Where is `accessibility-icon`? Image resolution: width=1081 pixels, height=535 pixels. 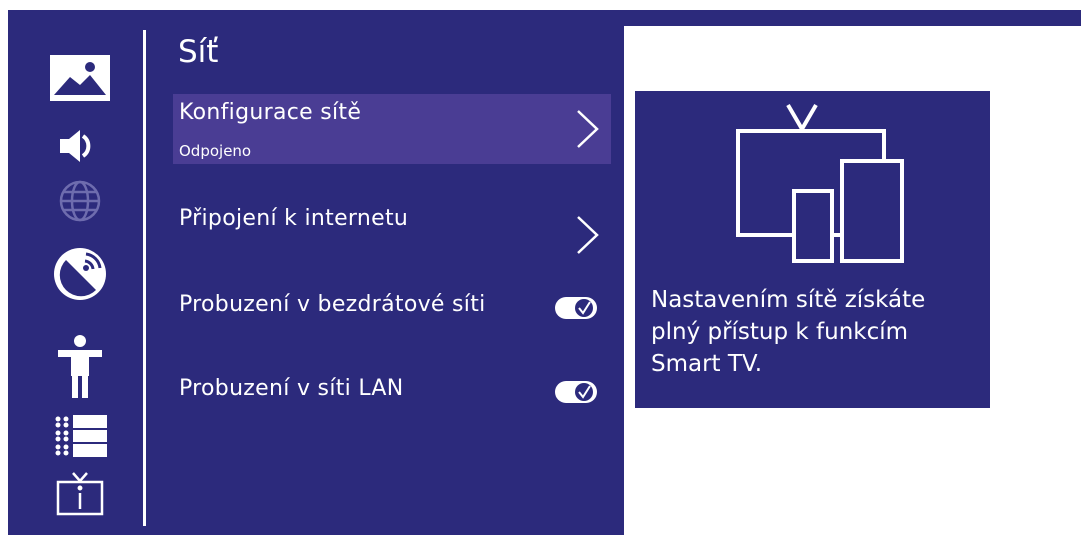 accessibility-icon is located at coordinates (80, 367).